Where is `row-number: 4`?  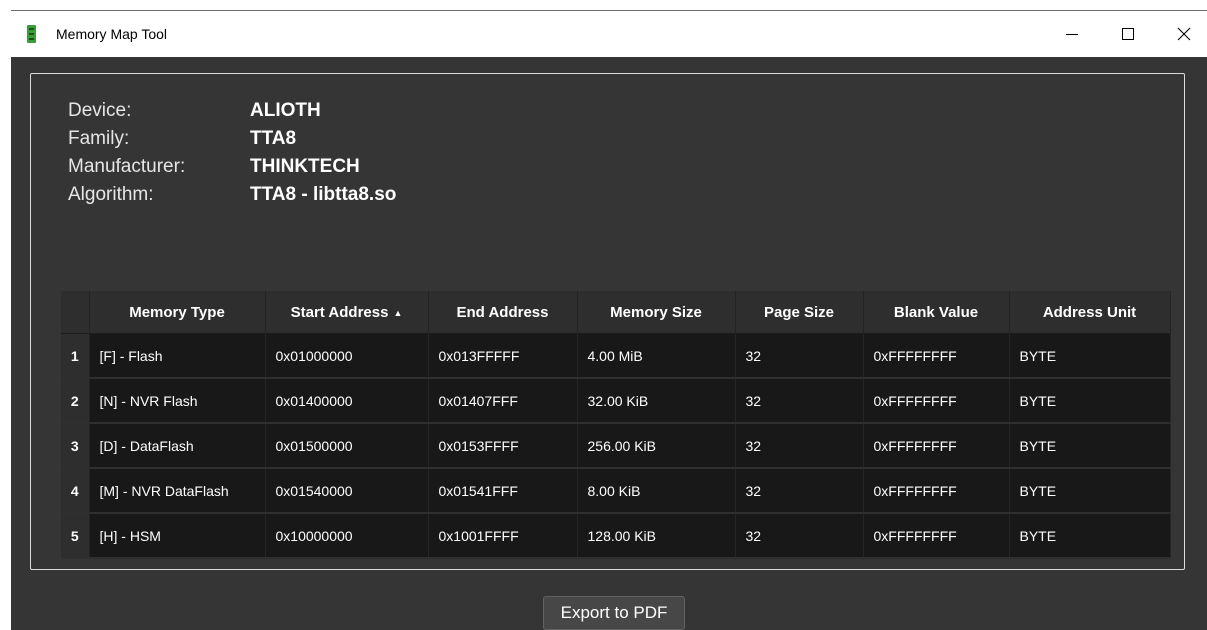
row-number: 4 is located at coordinates (75, 491).